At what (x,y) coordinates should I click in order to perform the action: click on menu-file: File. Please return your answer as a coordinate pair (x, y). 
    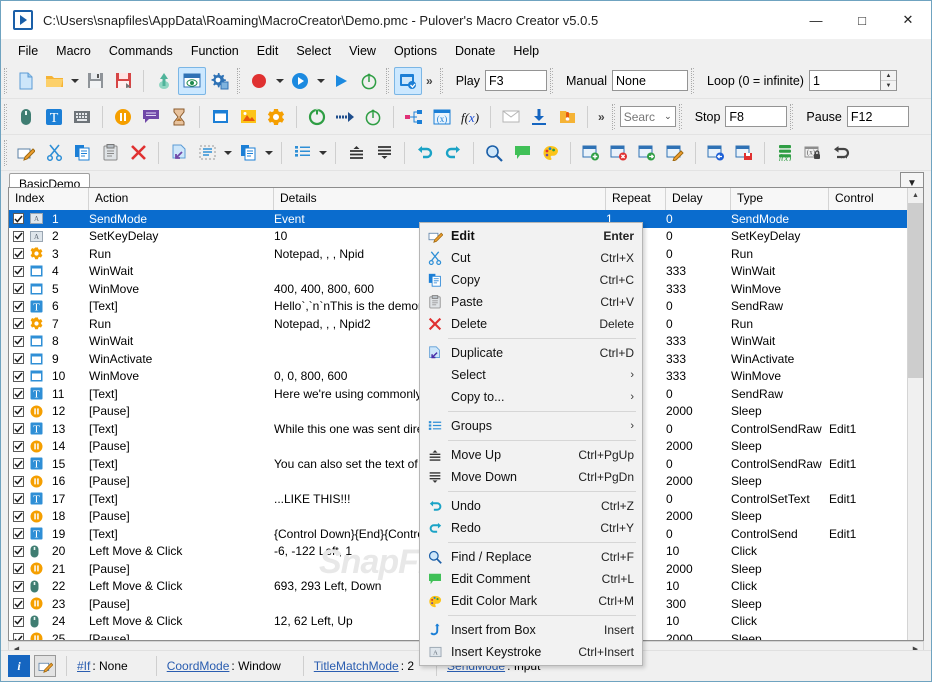
    Looking at the image, I should click on (28, 51).